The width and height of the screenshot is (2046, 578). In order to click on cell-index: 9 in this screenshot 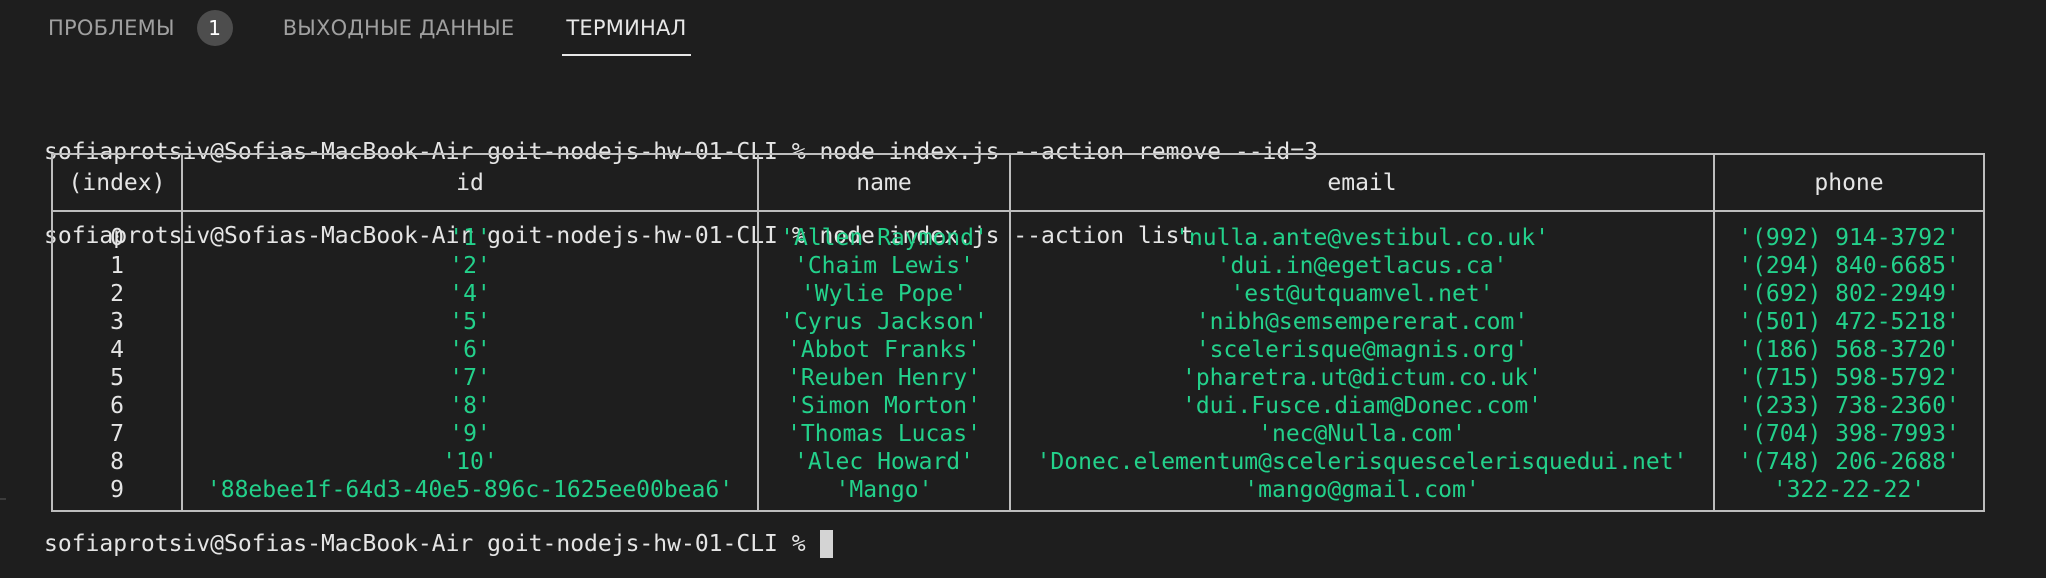, I will do `click(117, 494)`.